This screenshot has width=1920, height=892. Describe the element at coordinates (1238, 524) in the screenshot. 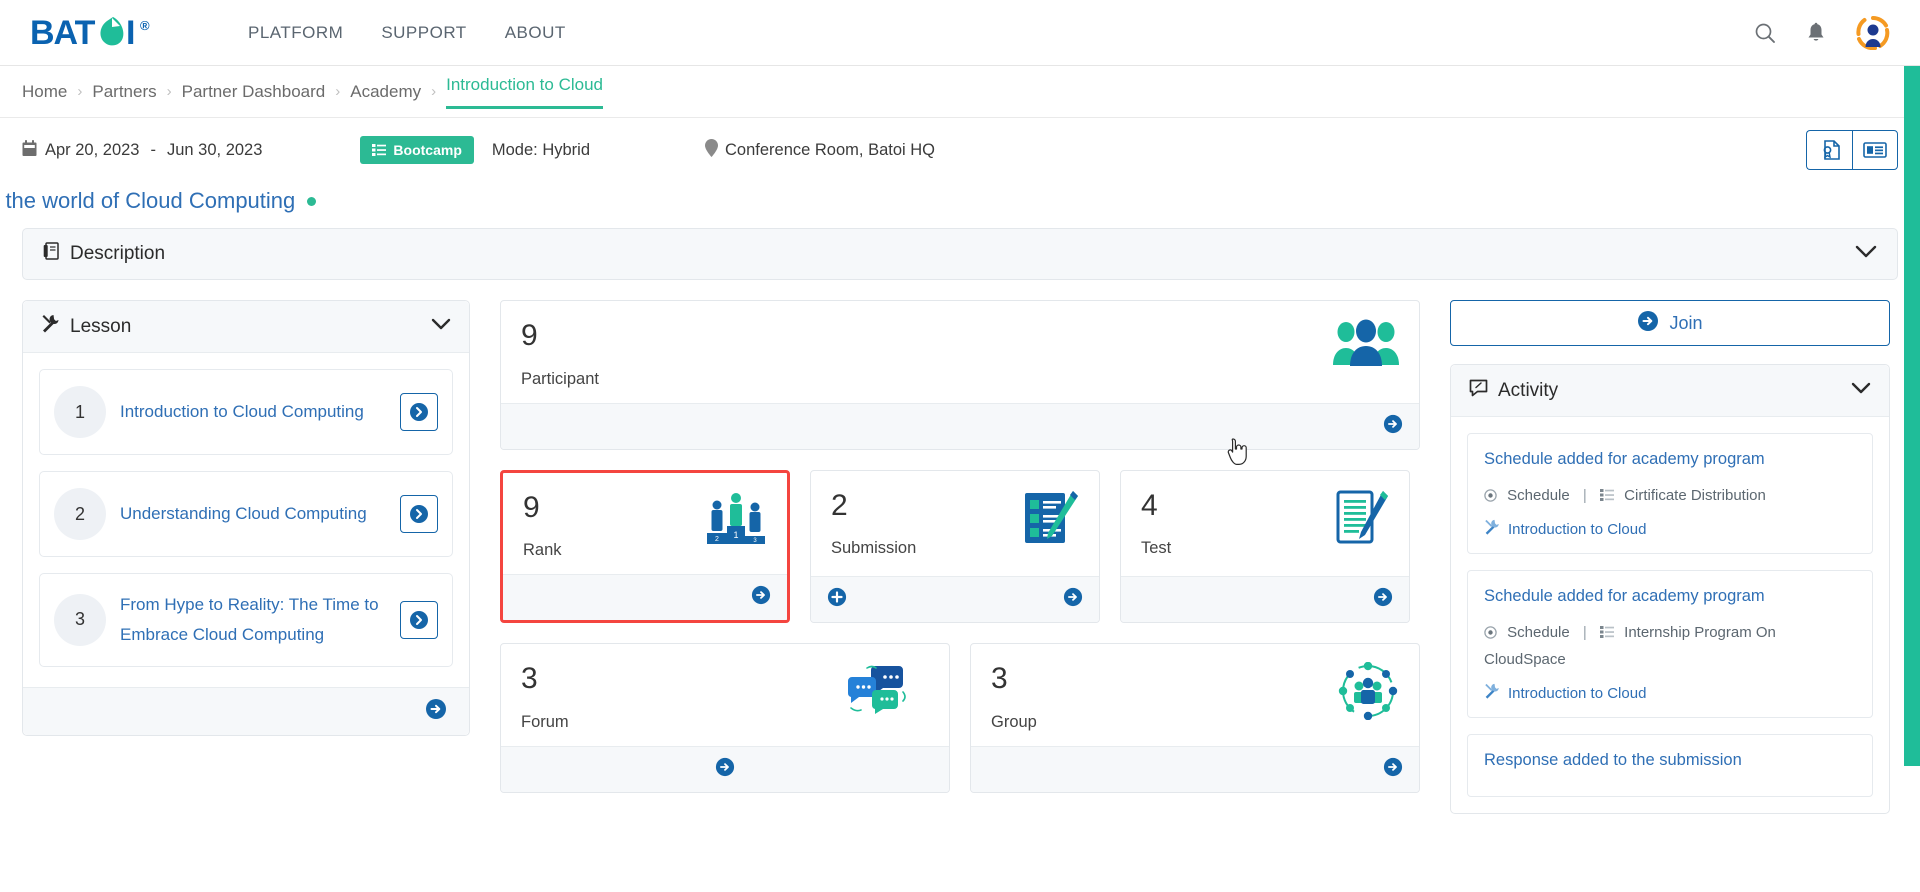

I see `stat-text: 4 Test` at that location.